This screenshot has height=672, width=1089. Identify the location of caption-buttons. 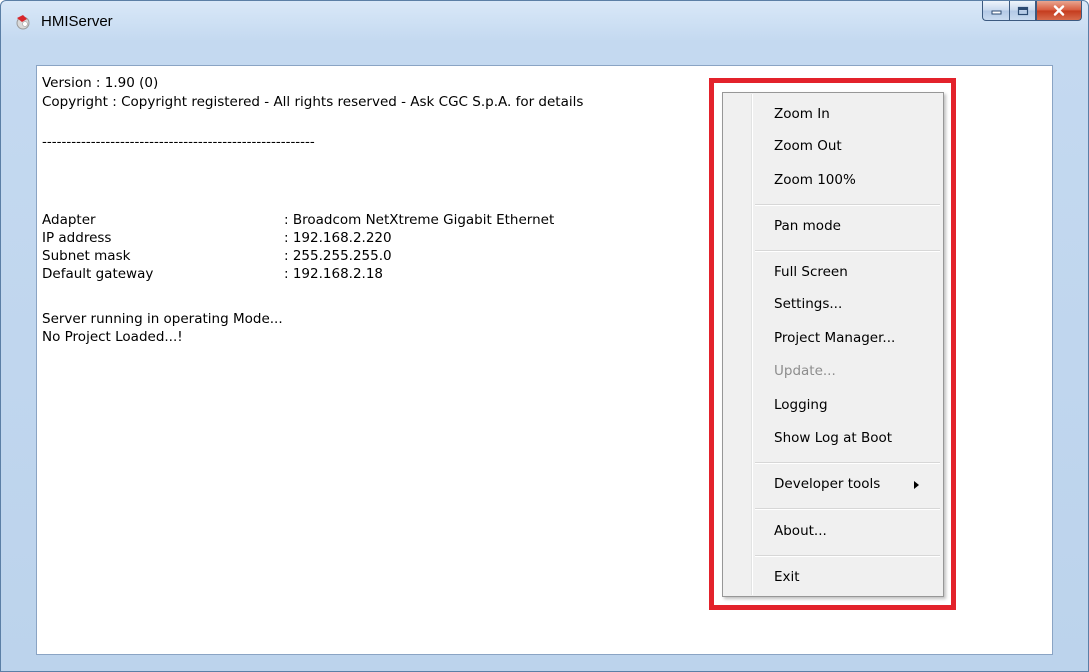
(1032, 11).